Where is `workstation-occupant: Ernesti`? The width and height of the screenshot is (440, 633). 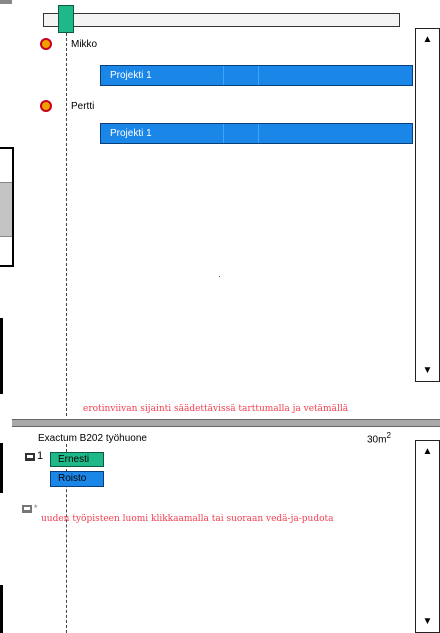 workstation-occupant: Ernesti is located at coordinates (77, 459).